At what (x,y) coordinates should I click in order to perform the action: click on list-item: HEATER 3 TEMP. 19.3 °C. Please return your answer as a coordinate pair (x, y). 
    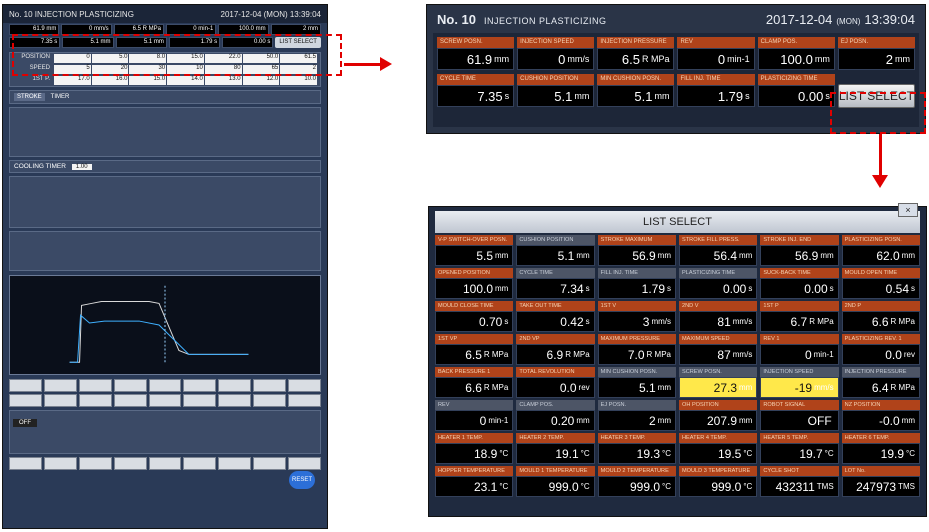
    Looking at the image, I should click on (636, 448).